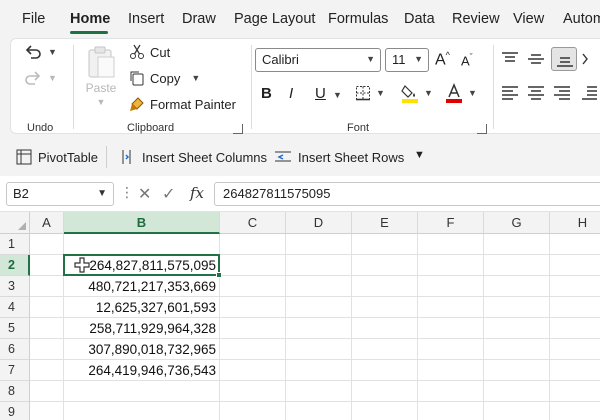 This screenshot has width=600, height=420. Describe the element at coordinates (33, 19) in the screenshot. I see `tab-file: File` at that location.